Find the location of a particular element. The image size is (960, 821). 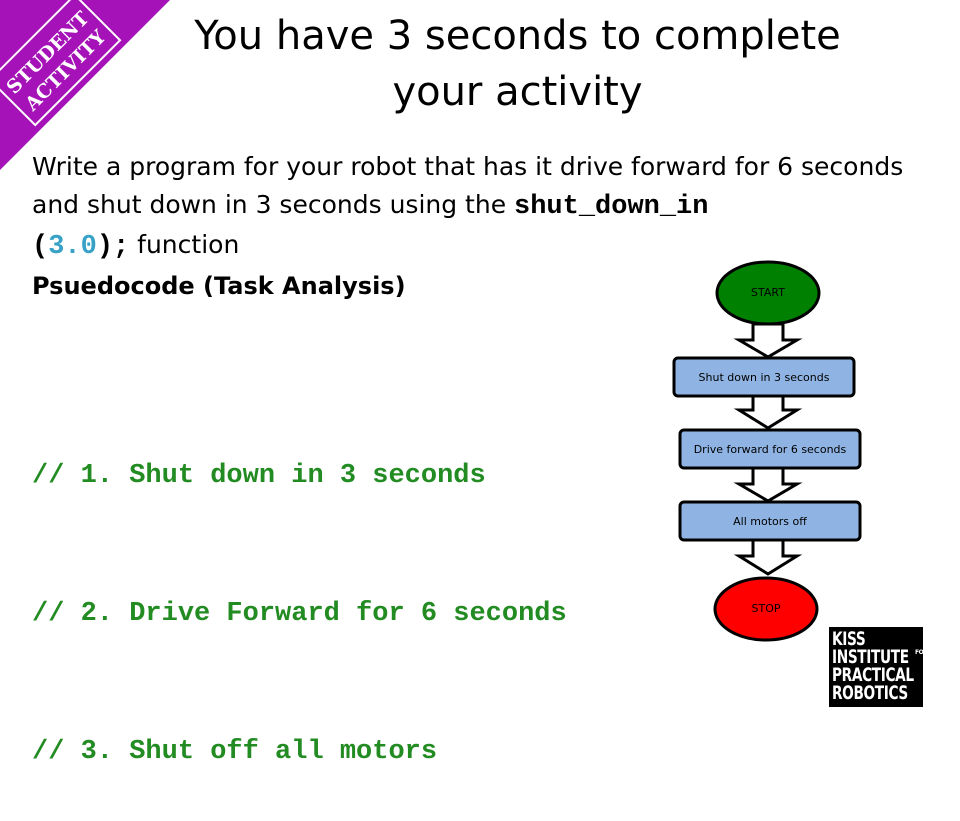

logo-line-4: ROBOTICS is located at coordinates (870, 693).